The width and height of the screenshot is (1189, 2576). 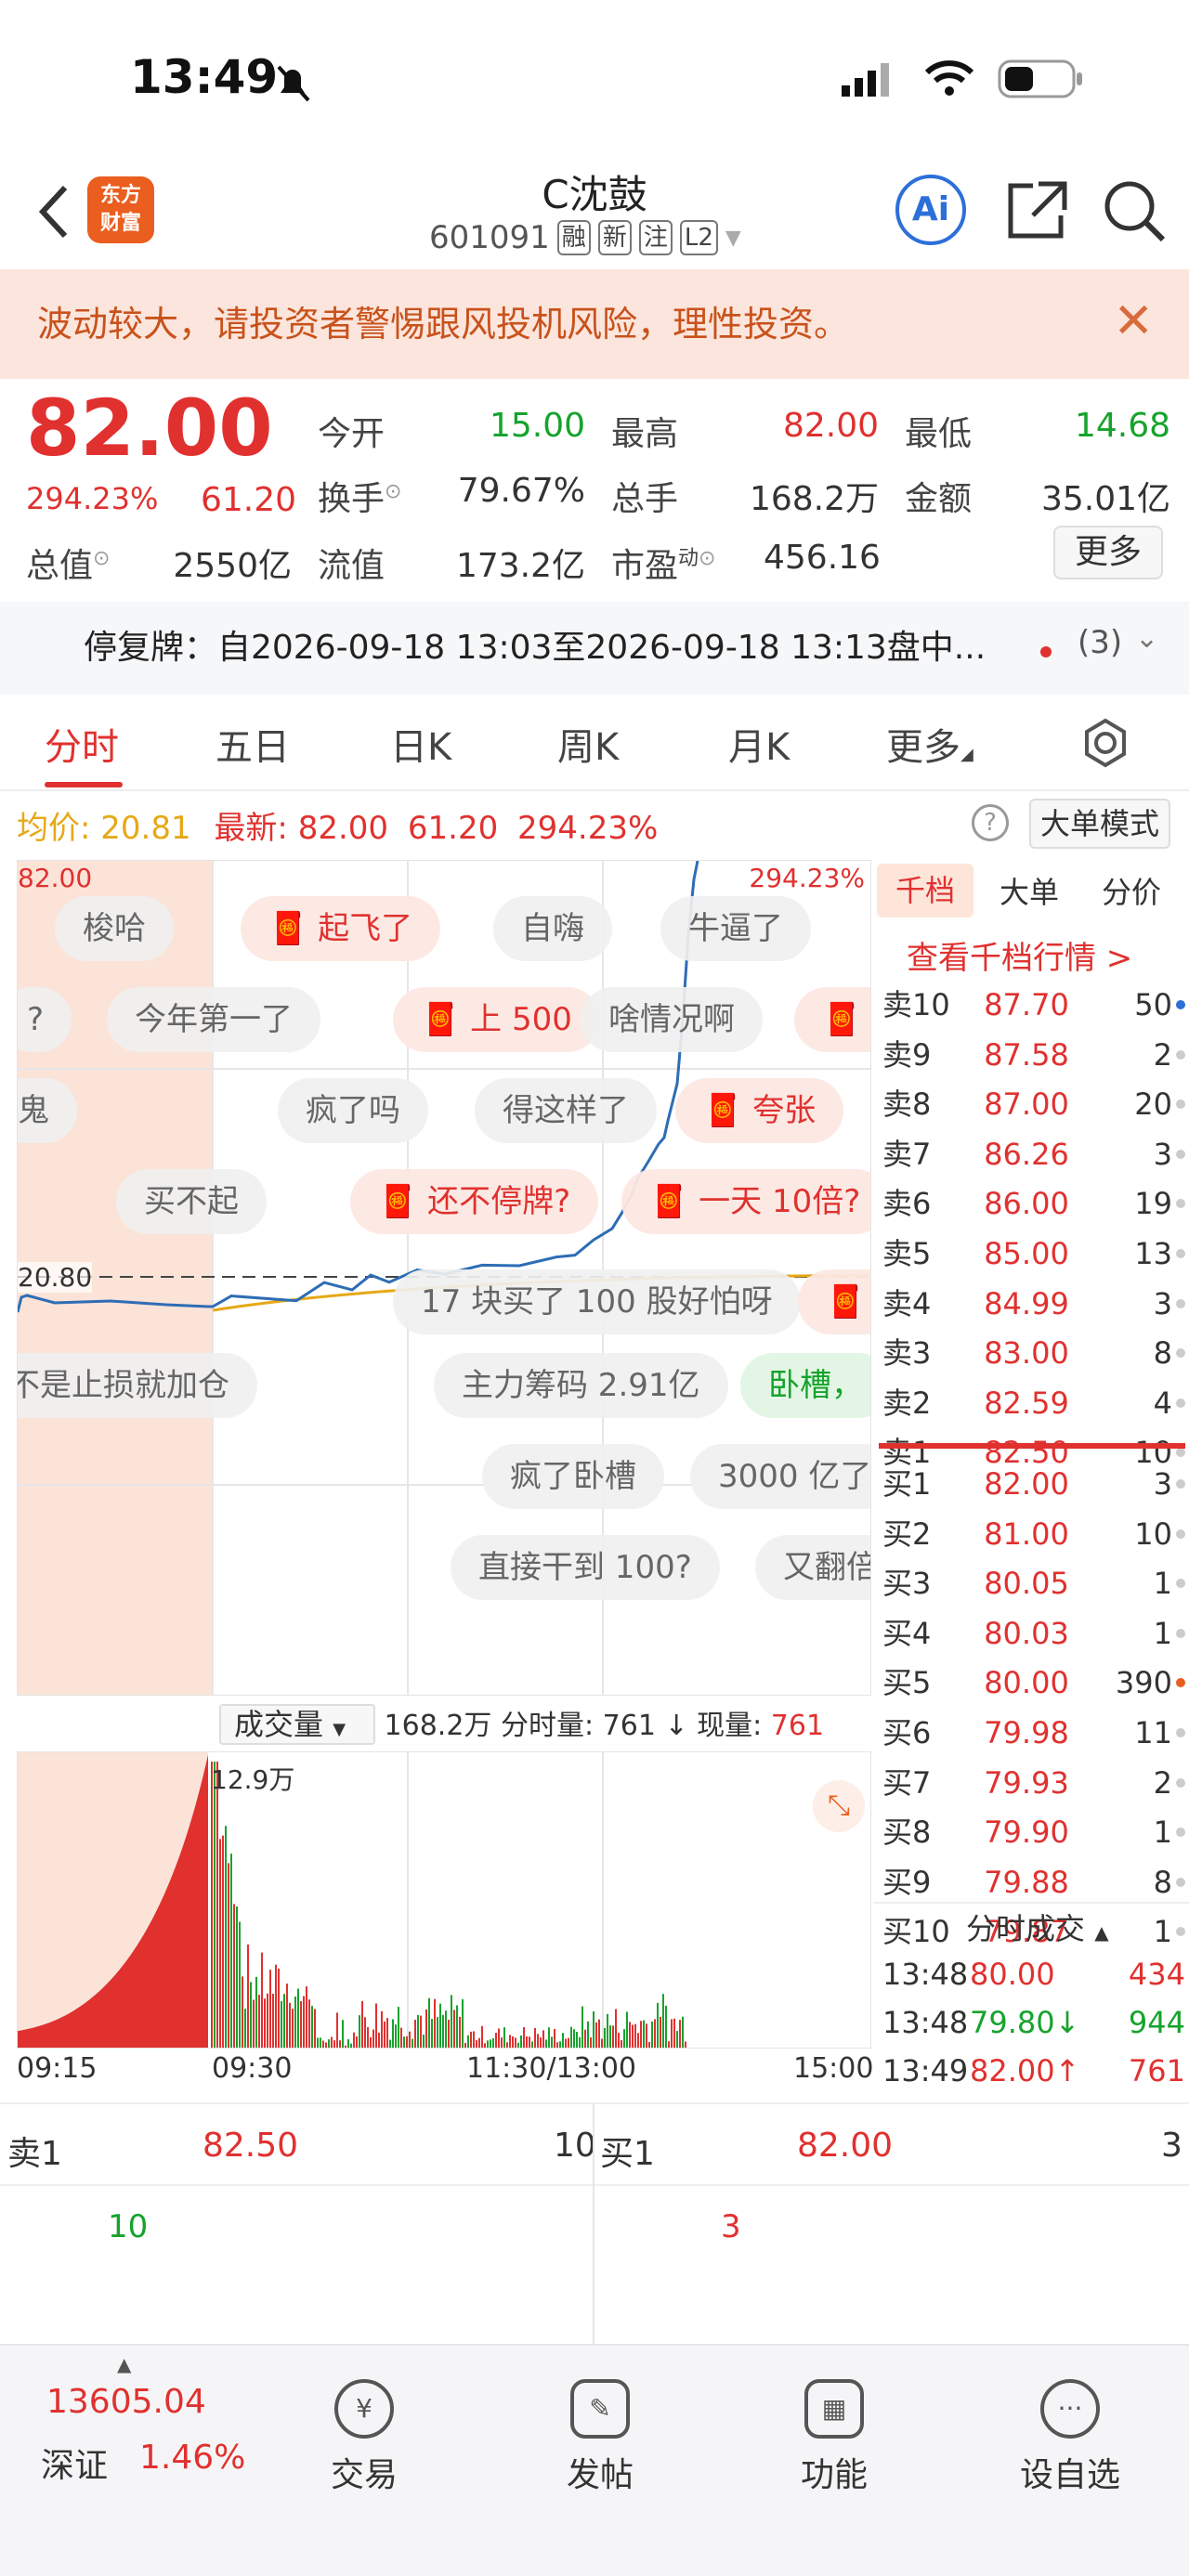 I want to click on tab-intraday: 分时, so click(x=82, y=744).